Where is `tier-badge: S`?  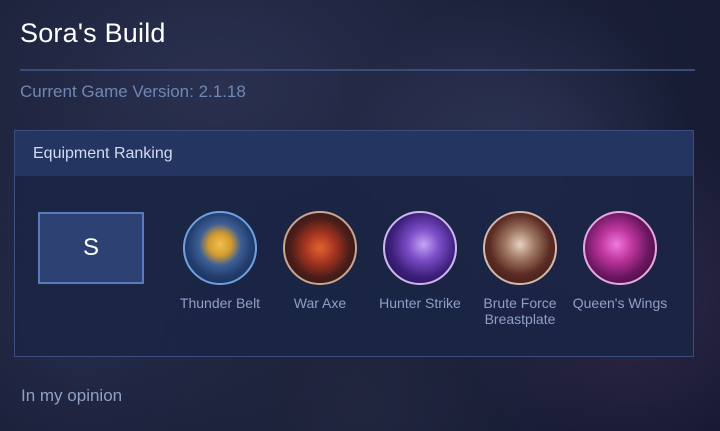
tier-badge: S is located at coordinates (91, 248).